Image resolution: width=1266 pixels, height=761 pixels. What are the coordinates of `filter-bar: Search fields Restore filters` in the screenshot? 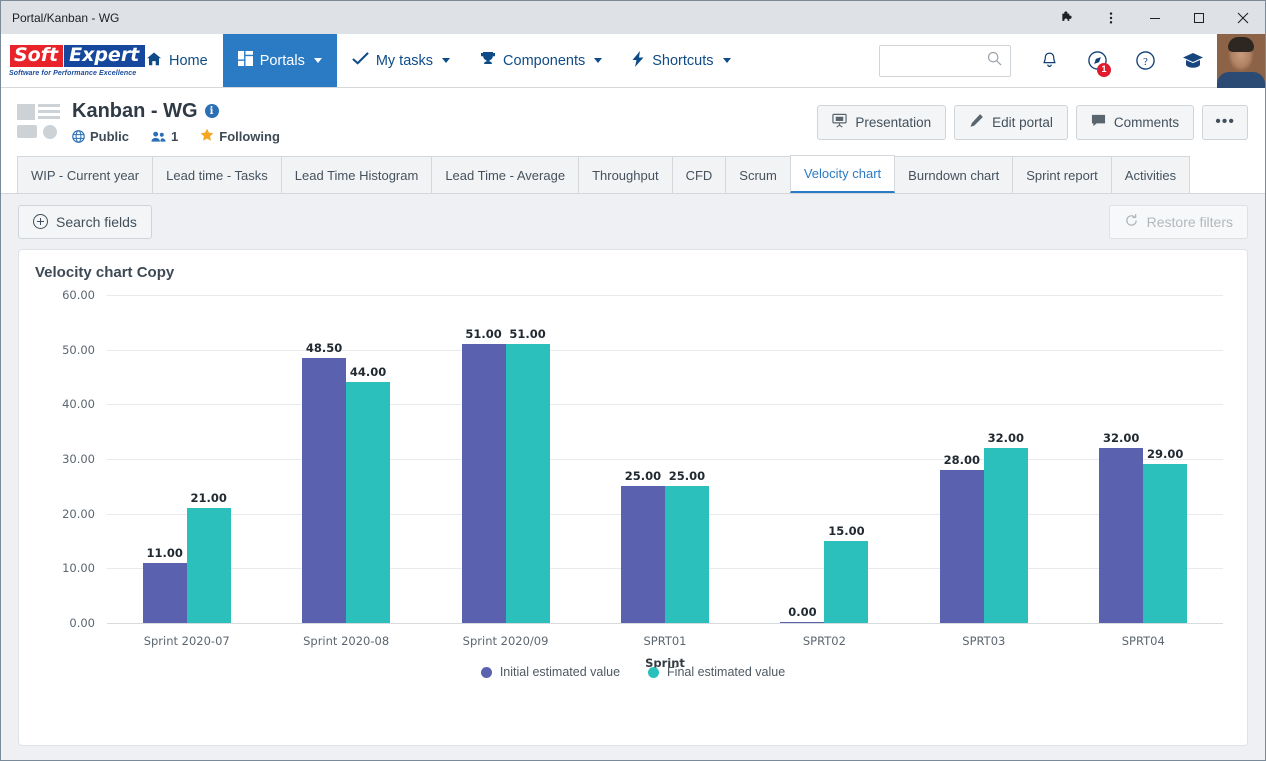 It's located at (633, 221).